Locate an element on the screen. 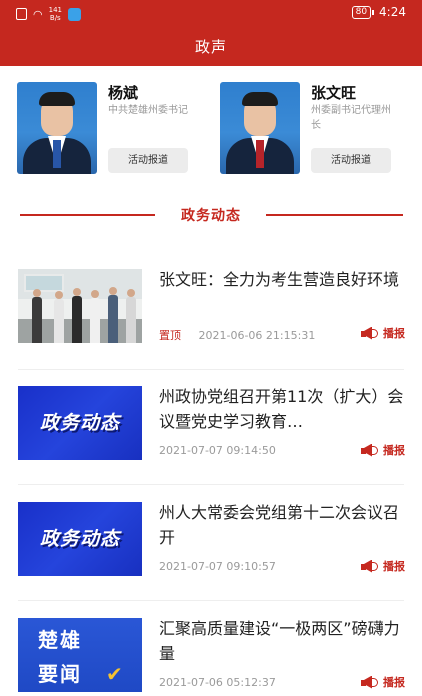 The width and height of the screenshot is (422, 696). divider-line is located at coordinates (334, 215).